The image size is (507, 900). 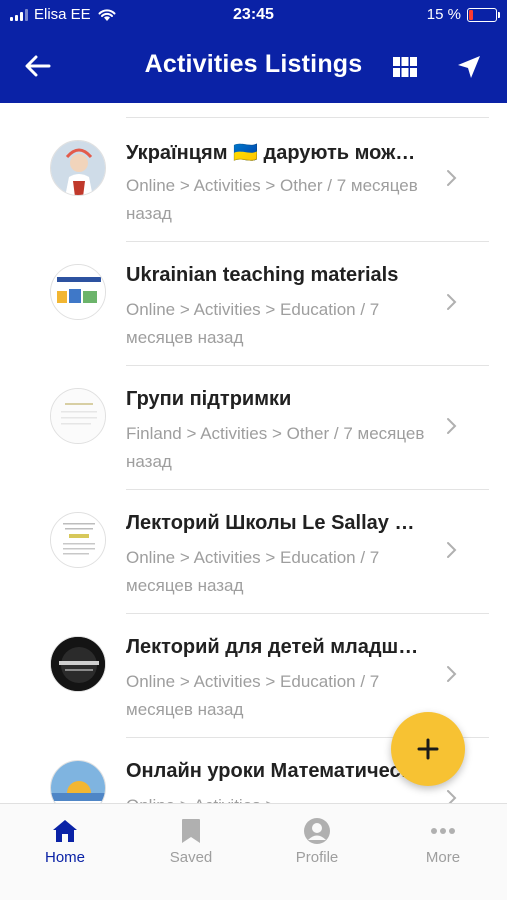 I want to click on bottom-tab-bar: Home Saved Profile More, so click(x=253, y=851).